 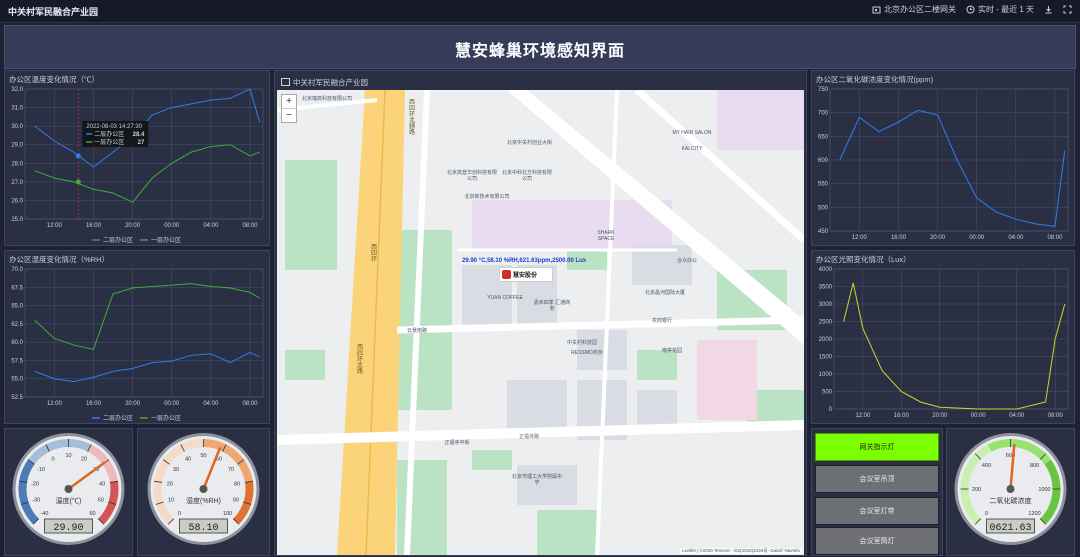 What do you see at coordinates (826, 358) in the screenshot?
I see `y-tick-label: 1500` at bounding box center [826, 358].